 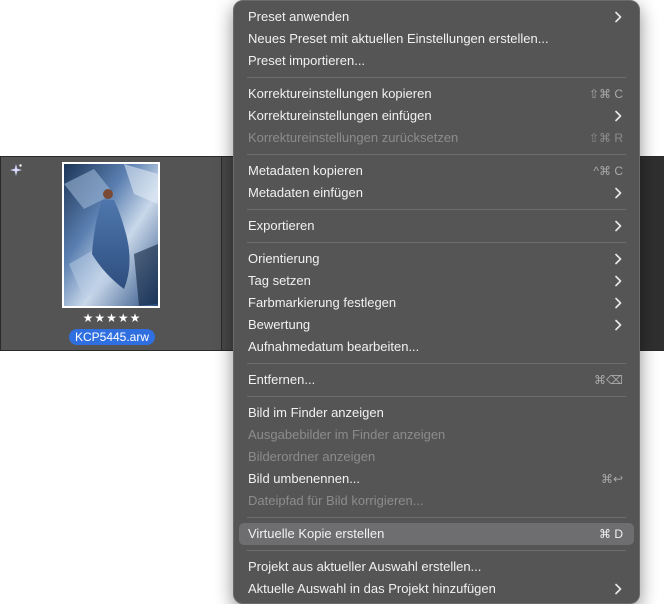 I want to click on menu-item-preset-anwenden: Preset anwenden, so click(x=436, y=17).